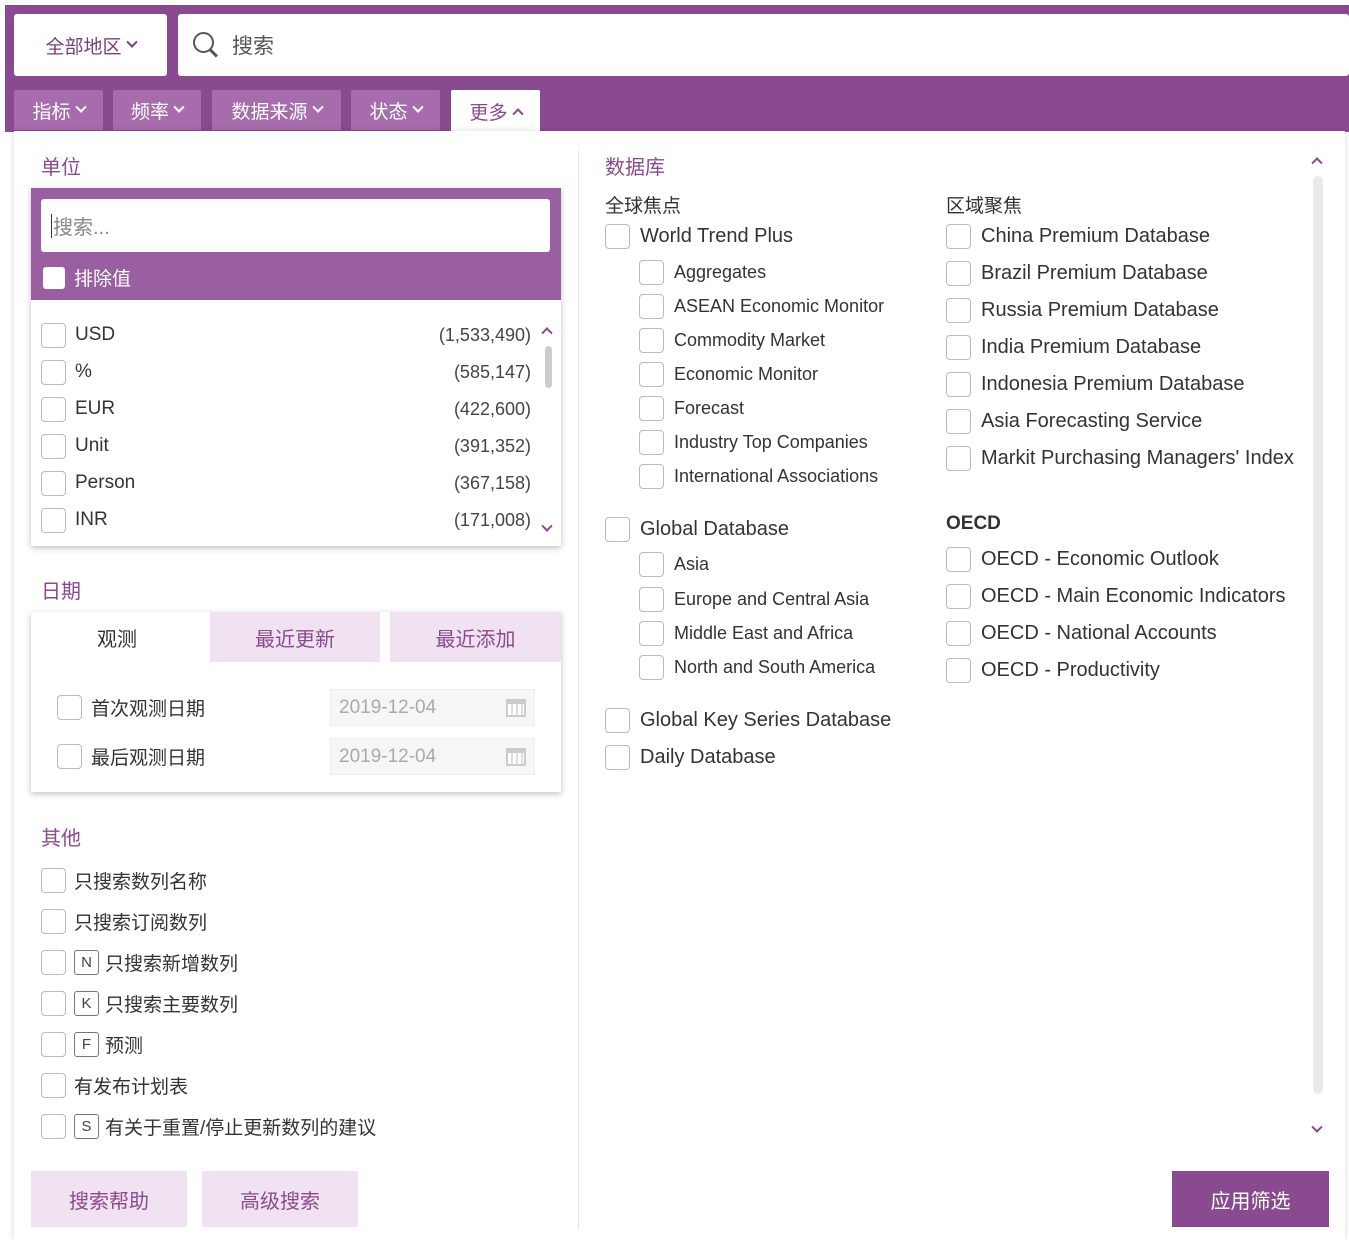  Describe the element at coordinates (691, 408) in the screenshot. I see `db-item: Forecast` at that location.